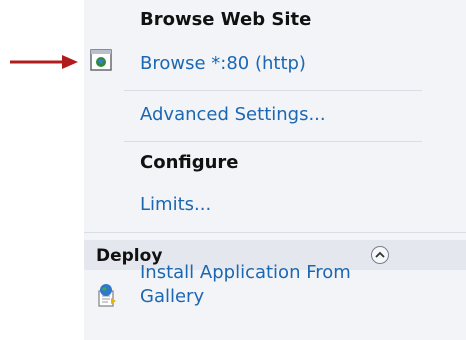  I want to click on collapse-deploy-button, so click(380, 255).